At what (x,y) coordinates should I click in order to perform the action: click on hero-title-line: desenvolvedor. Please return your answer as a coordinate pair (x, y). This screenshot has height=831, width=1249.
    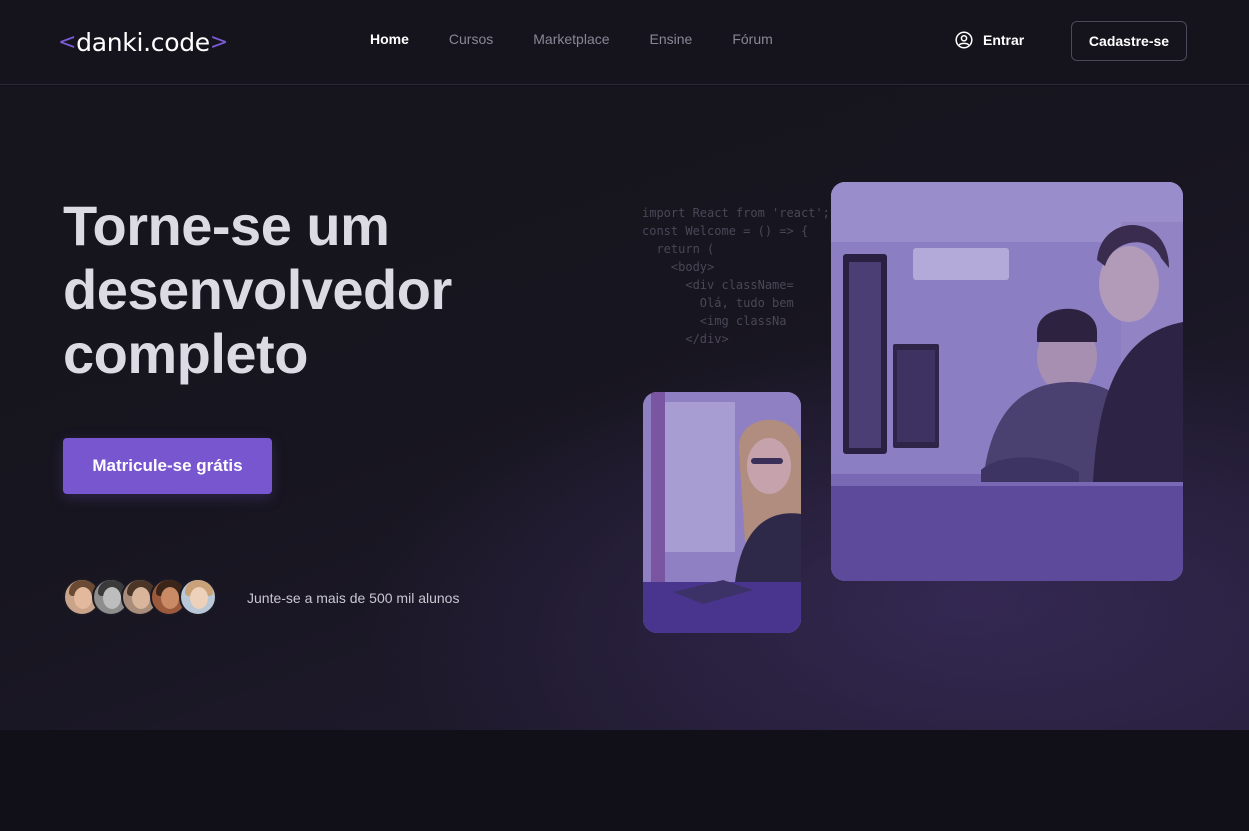
    Looking at the image, I should click on (257, 289).